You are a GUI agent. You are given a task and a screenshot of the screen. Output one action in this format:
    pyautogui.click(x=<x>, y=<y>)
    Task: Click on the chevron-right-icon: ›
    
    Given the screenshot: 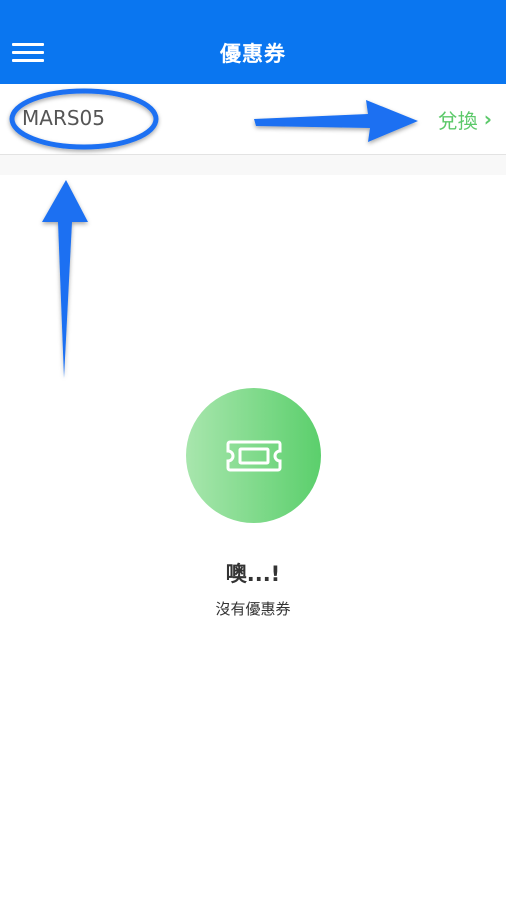 What is the action you would take?
    pyautogui.click(x=487, y=119)
    